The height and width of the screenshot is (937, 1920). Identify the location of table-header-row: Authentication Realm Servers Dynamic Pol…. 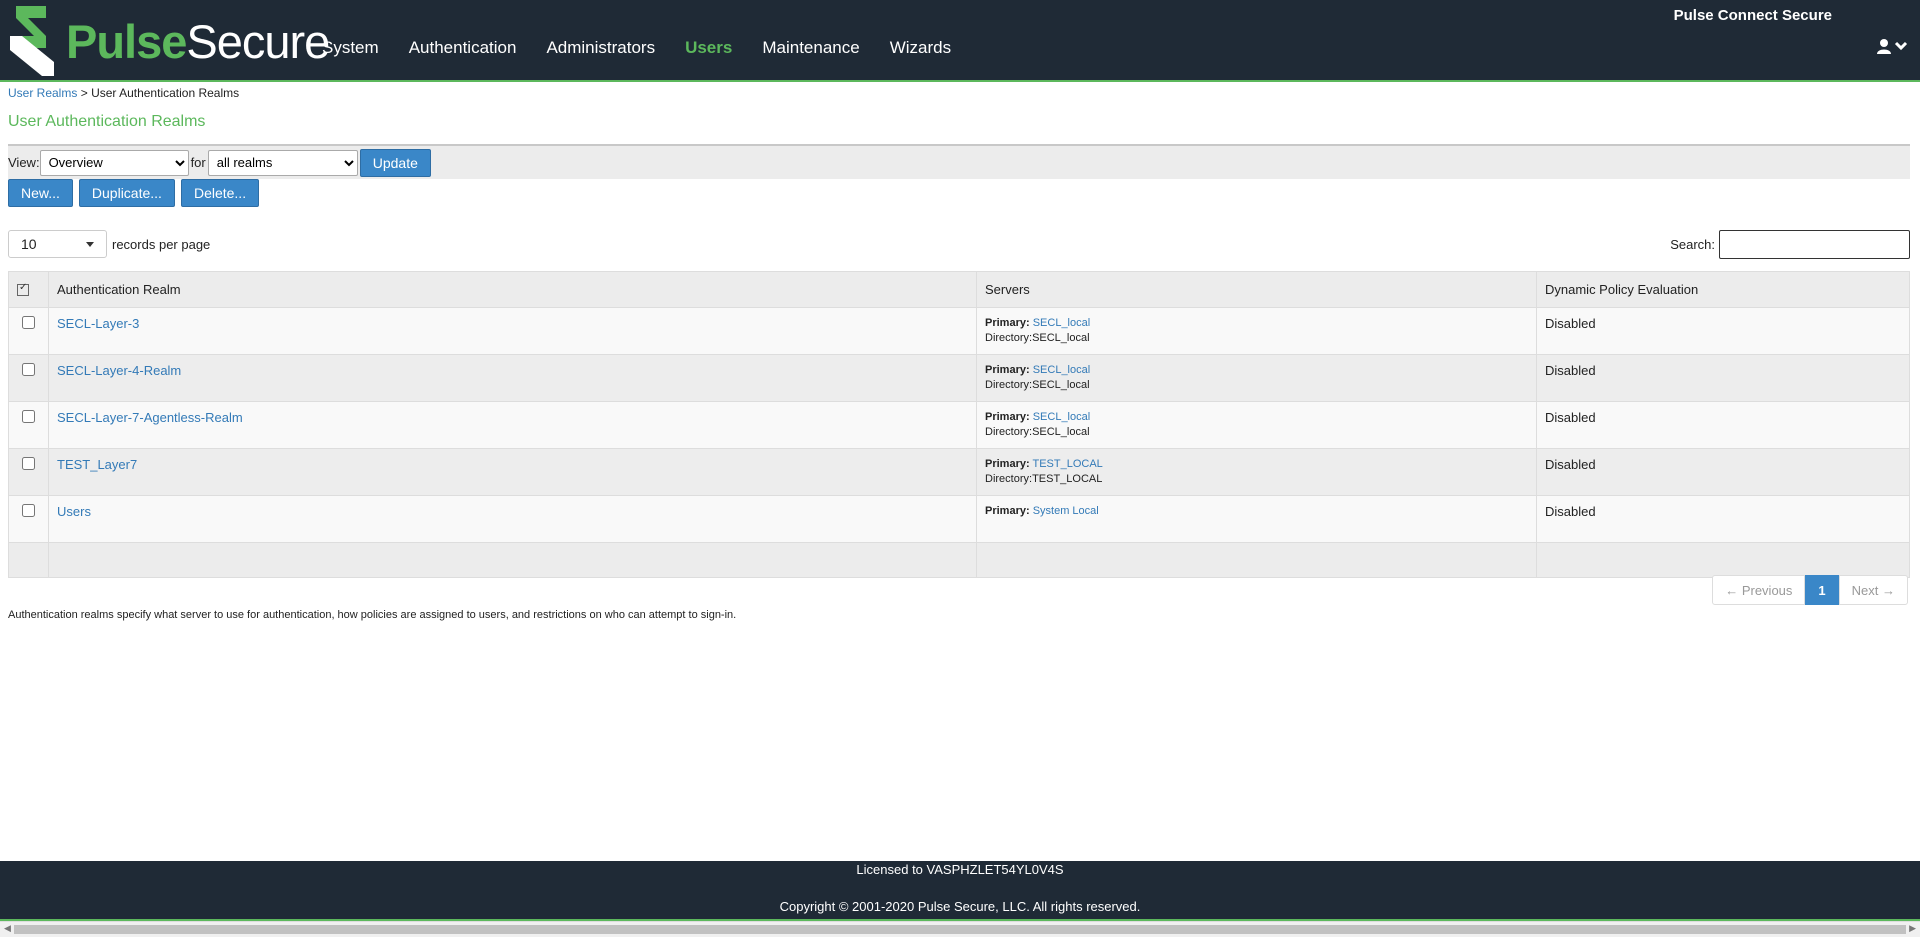
(959, 289).